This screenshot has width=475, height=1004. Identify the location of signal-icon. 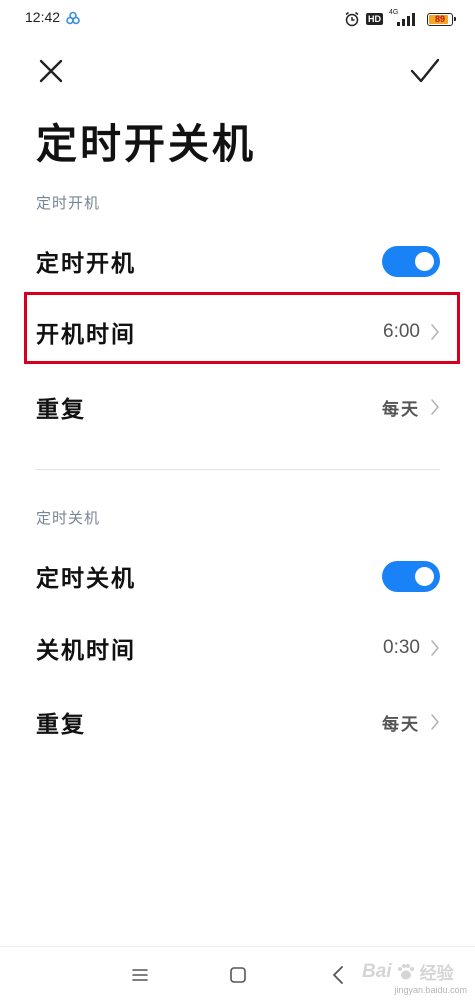
(406, 19).